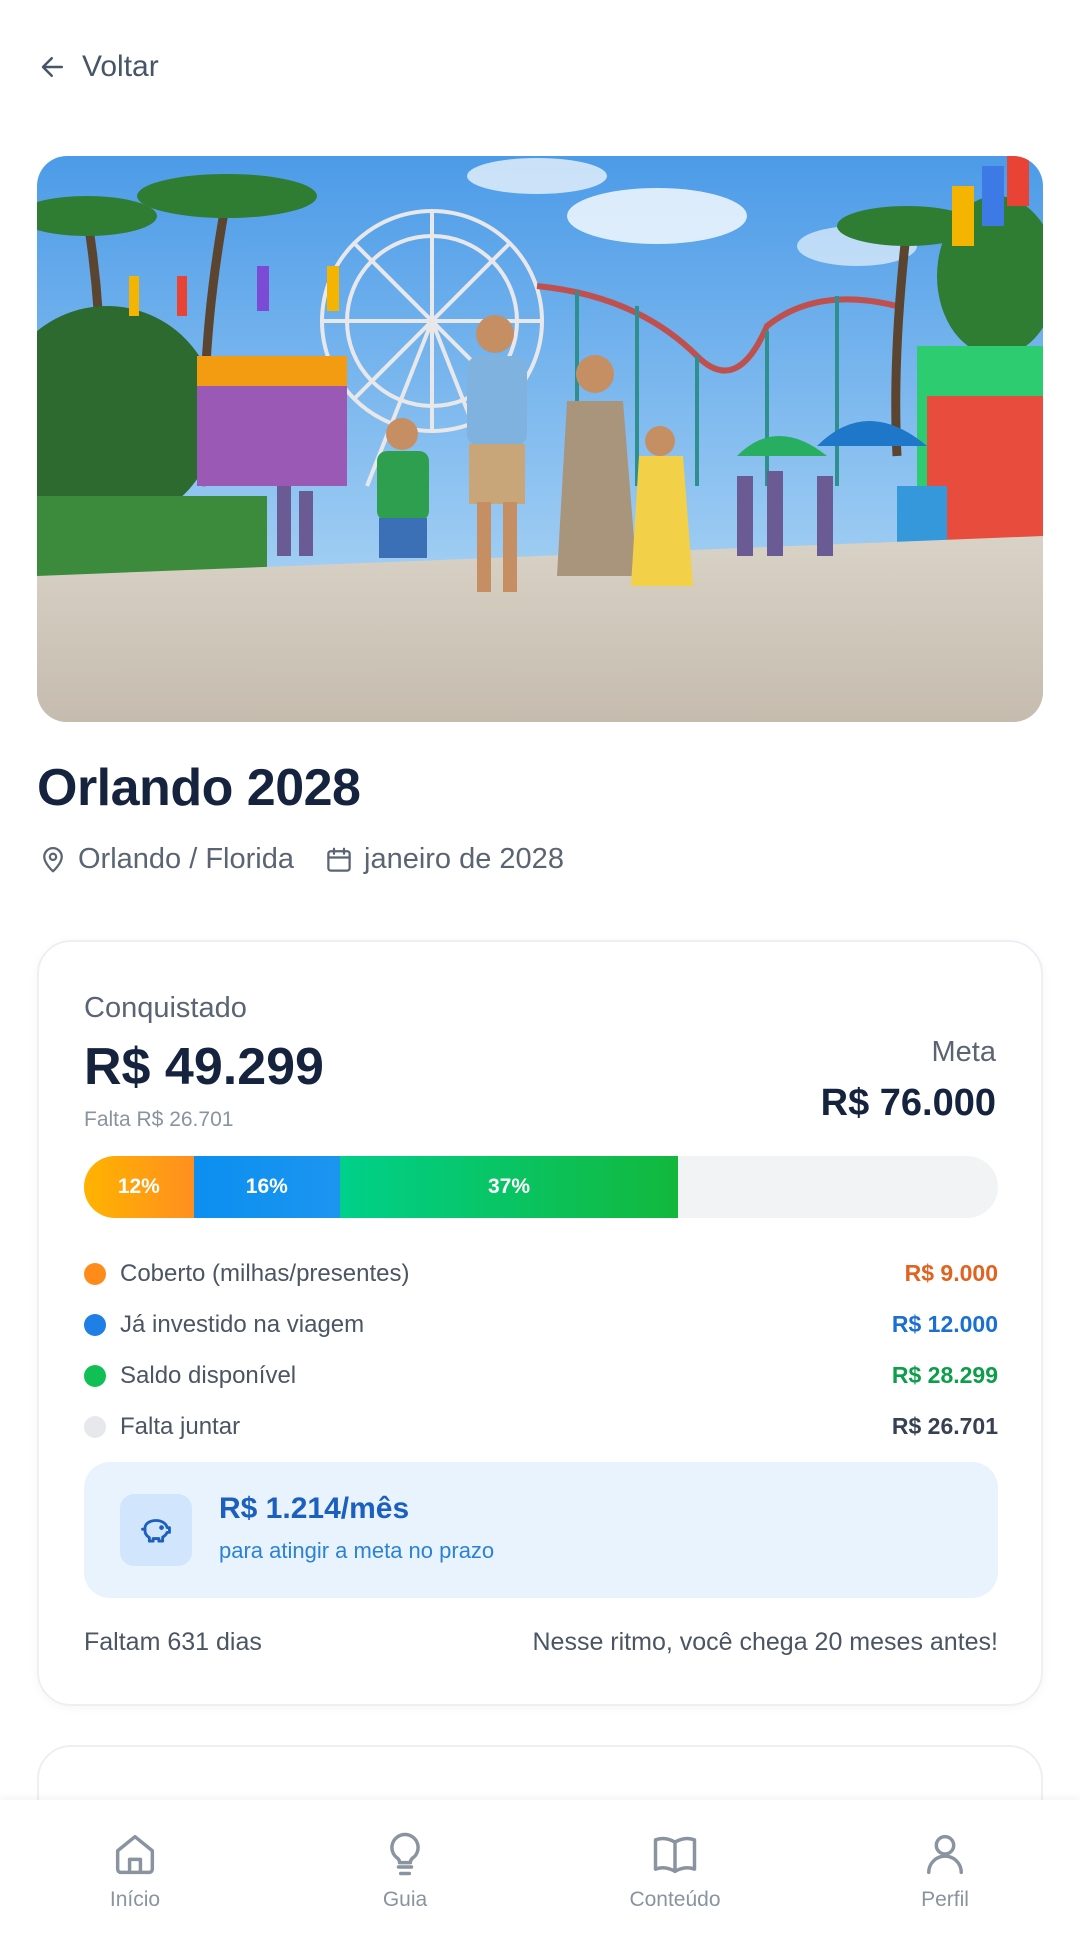  I want to click on progress-bar: 12% 16% 37%, so click(541, 1187).